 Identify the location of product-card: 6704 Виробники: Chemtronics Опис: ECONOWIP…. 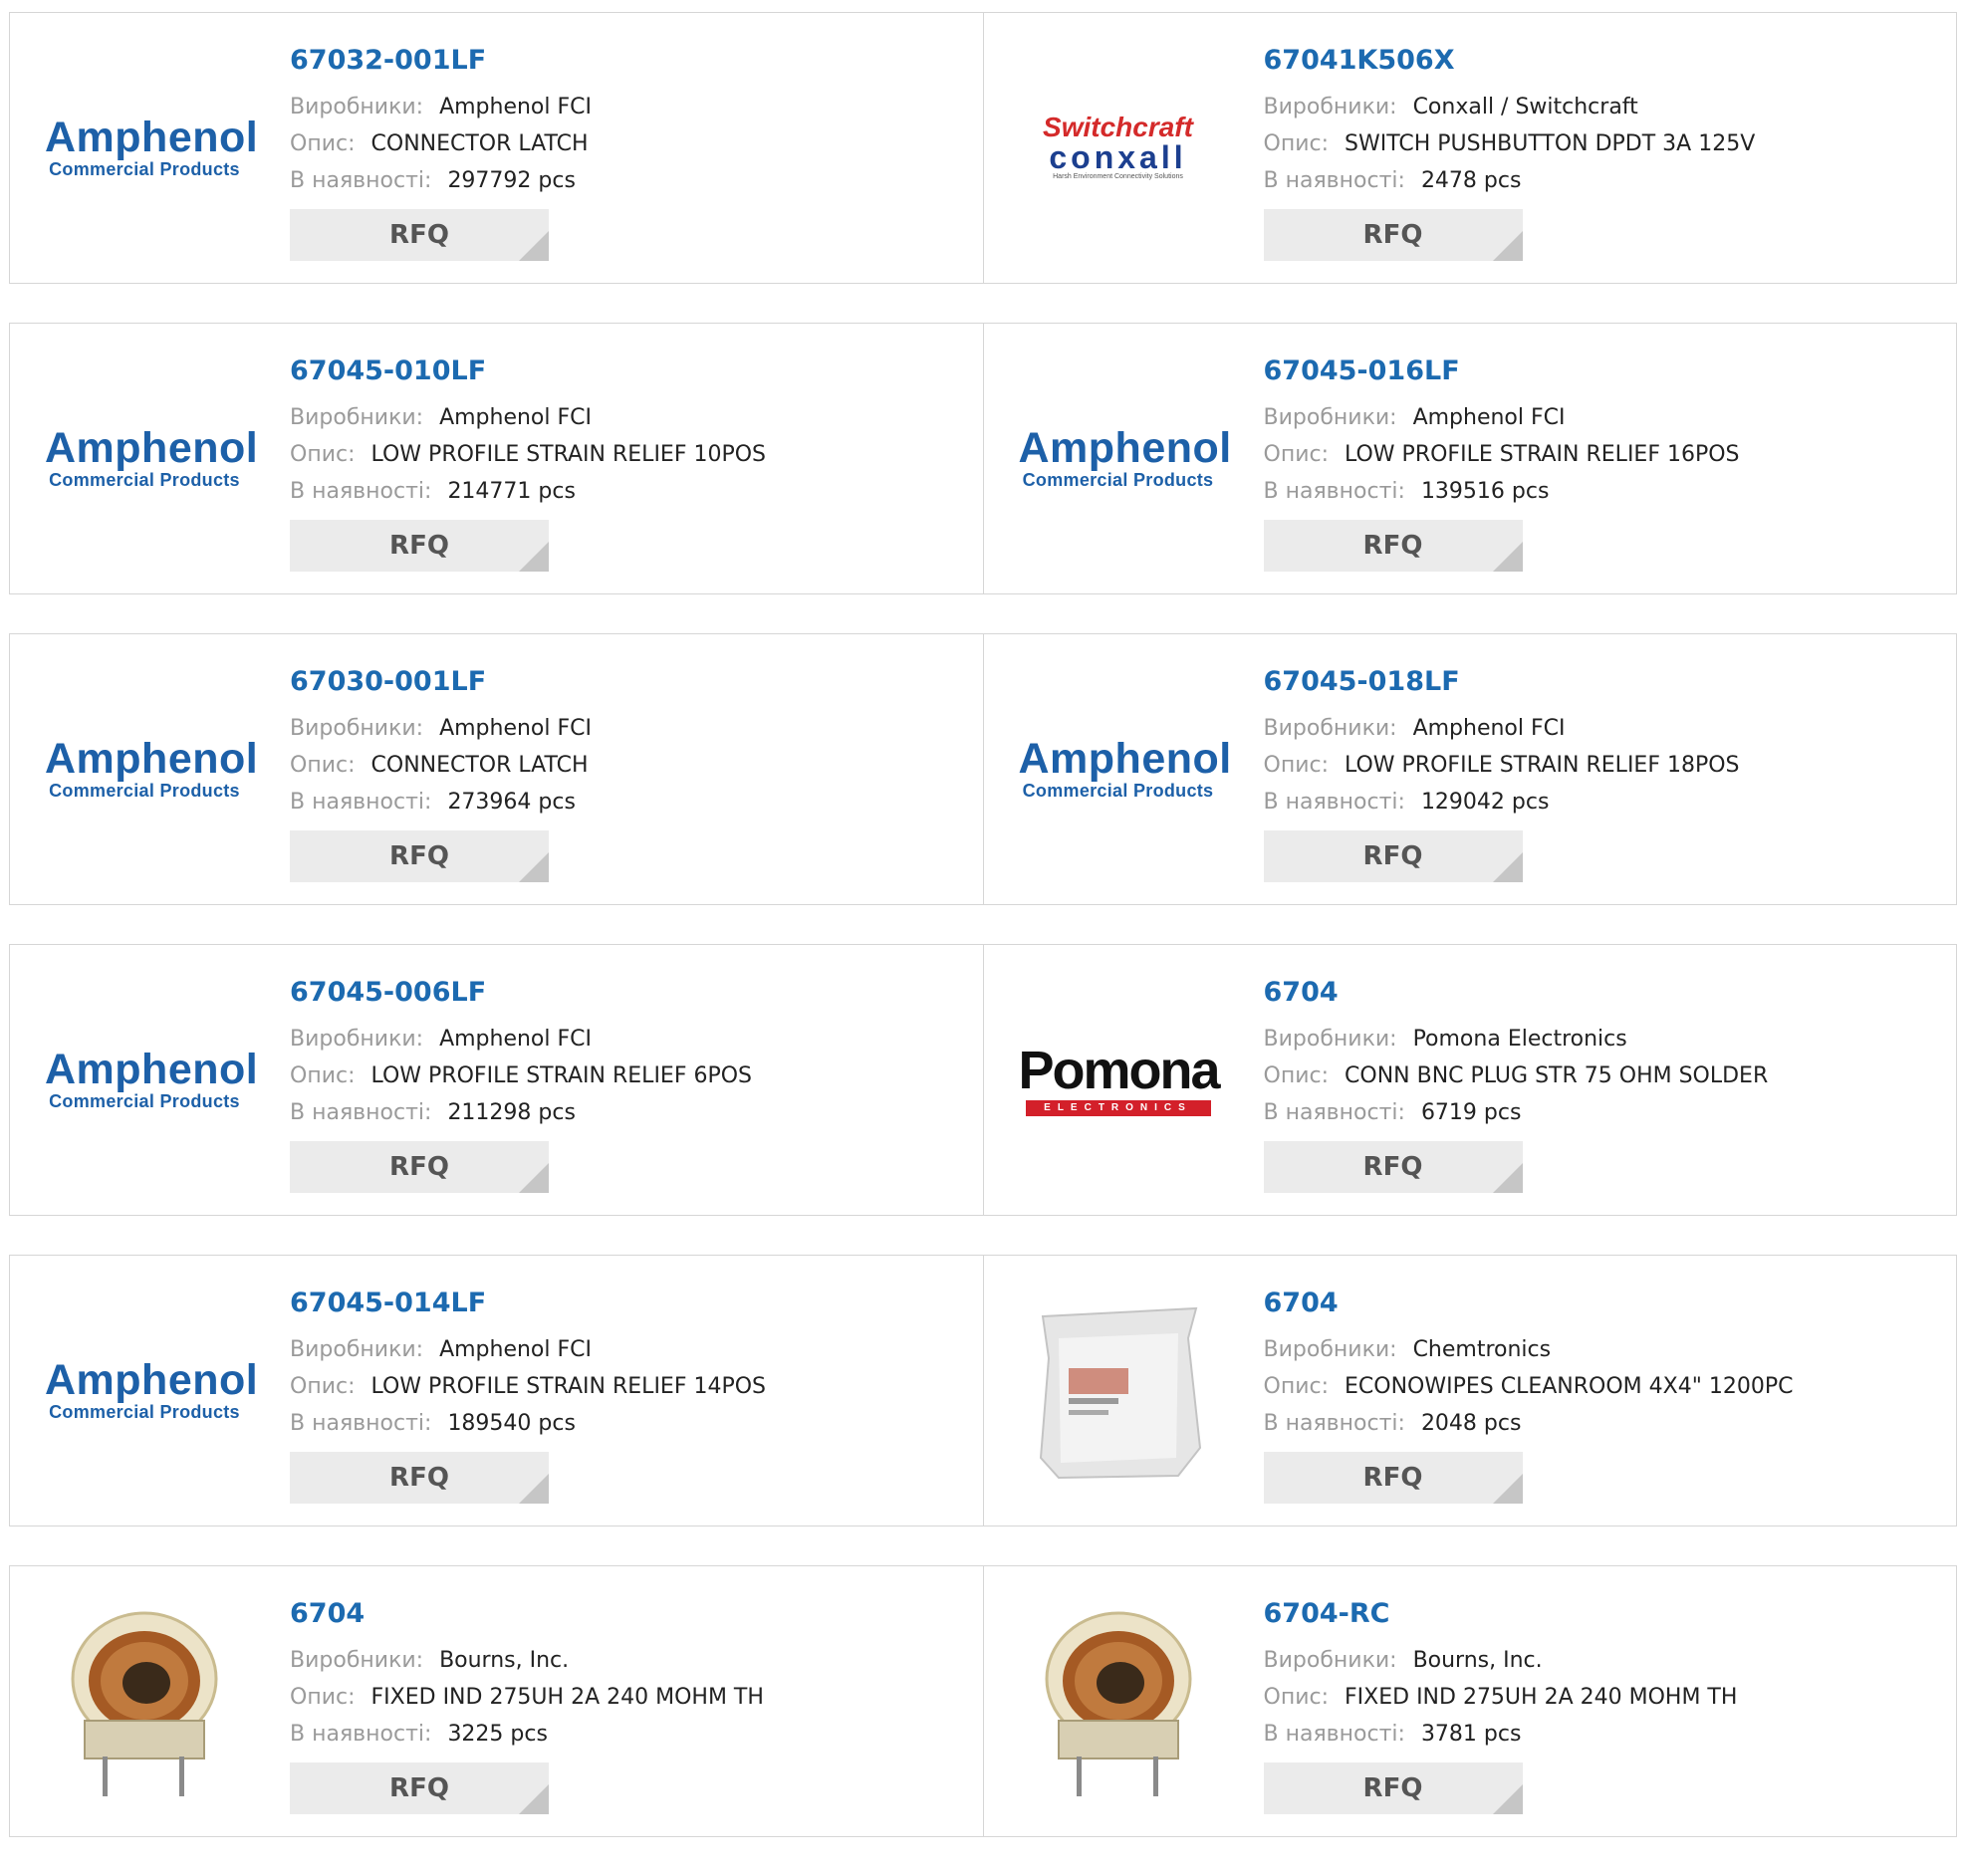
(1469, 1391).